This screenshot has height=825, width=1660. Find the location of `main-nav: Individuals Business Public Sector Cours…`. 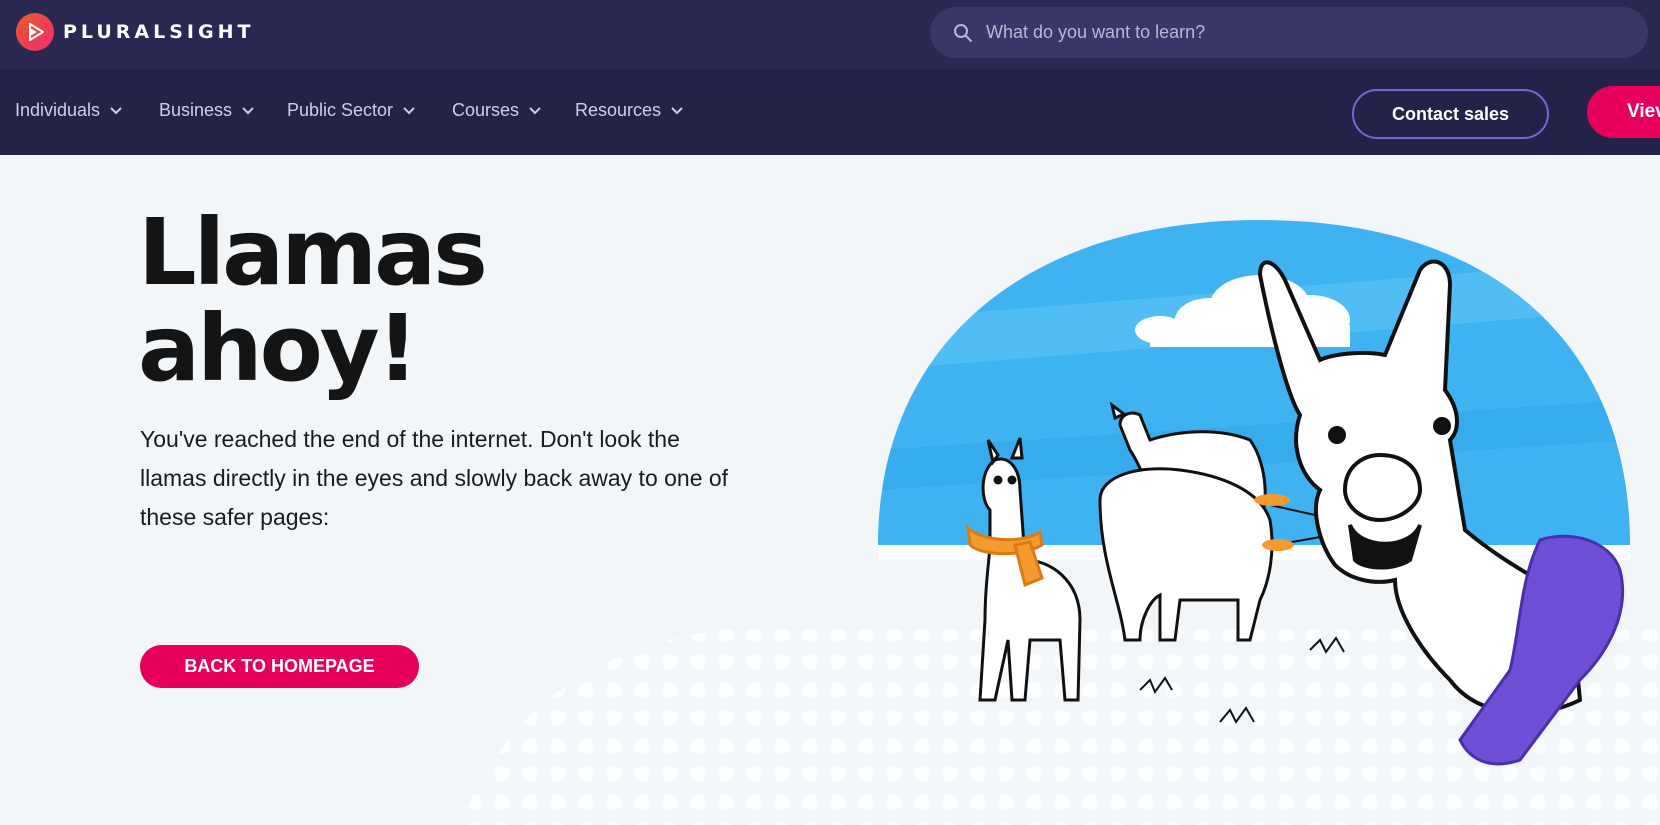

main-nav: Individuals Business Public Sector Cours… is located at coordinates (830, 112).